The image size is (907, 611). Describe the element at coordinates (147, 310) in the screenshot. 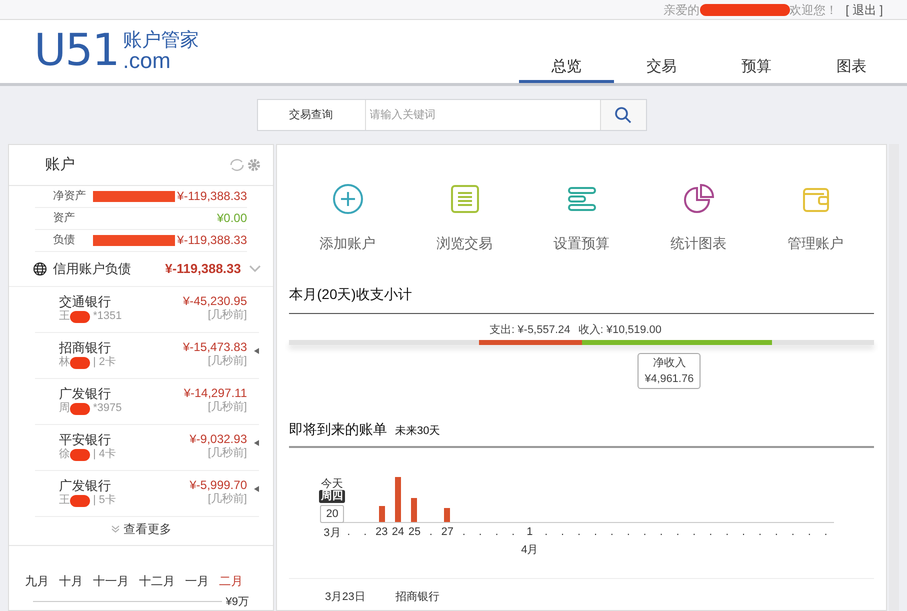

I see `bank-account-item: 交通银行 王 *1351 ¥-45,230.95 [几秒前]` at that location.